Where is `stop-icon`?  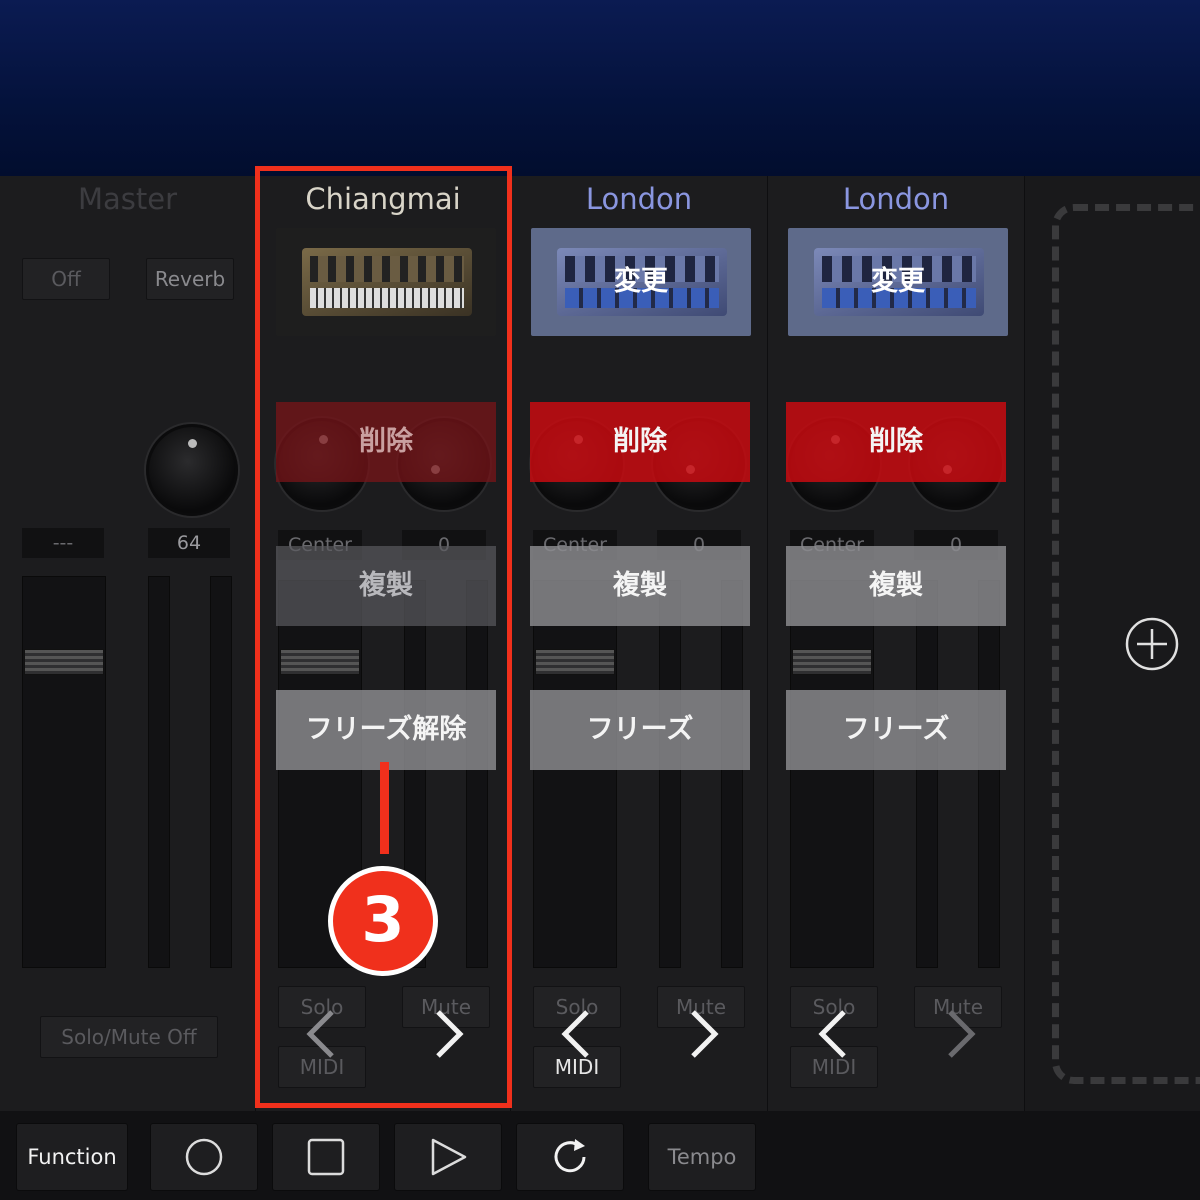
stop-icon is located at coordinates (326, 1157).